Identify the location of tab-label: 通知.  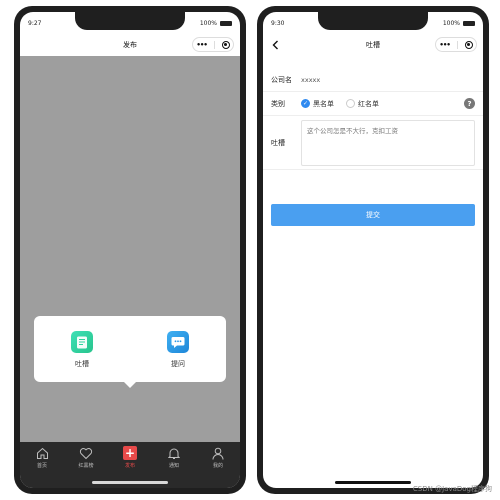
(173, 466).